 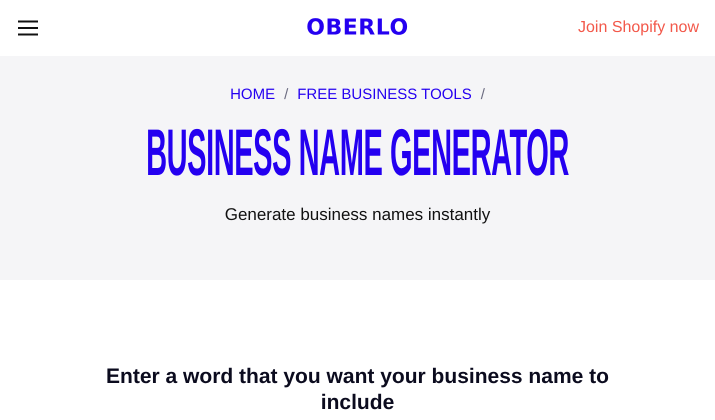 I want to click on breadcrumb-link: HOME, so click(x=253, y=94).